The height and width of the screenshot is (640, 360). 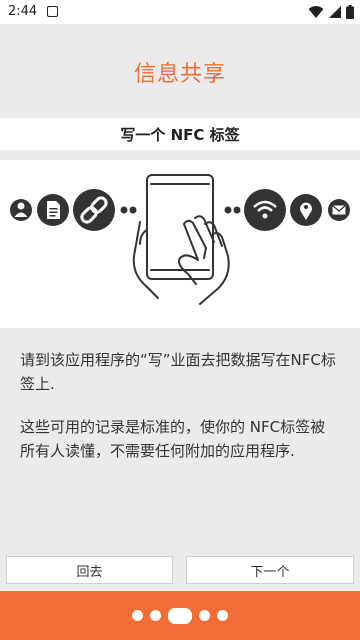 What do you see at coordinates (339, 210) in the screenshot?
I see `mail-icon` at bounding box center [339, 210].